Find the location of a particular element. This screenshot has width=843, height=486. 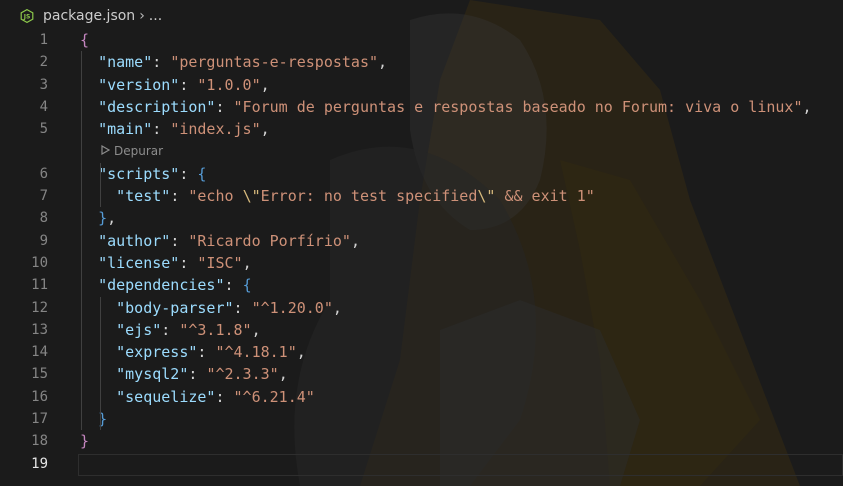

line-number: 13 is located at coordinates (39, 329).